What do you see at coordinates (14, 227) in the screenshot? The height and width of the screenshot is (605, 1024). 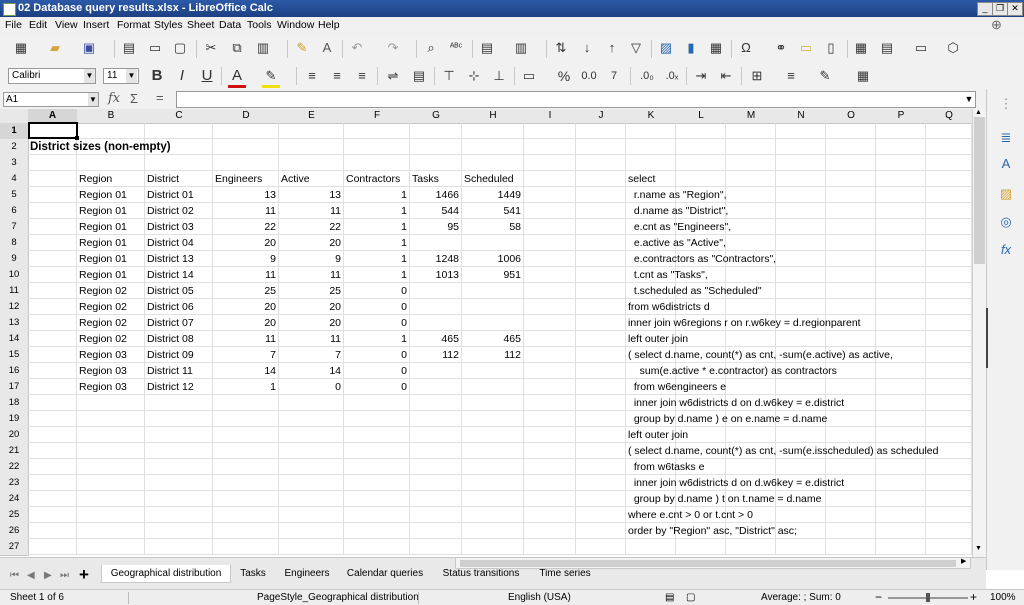 I see `row-header: 7` at bounding box center [14, 227].